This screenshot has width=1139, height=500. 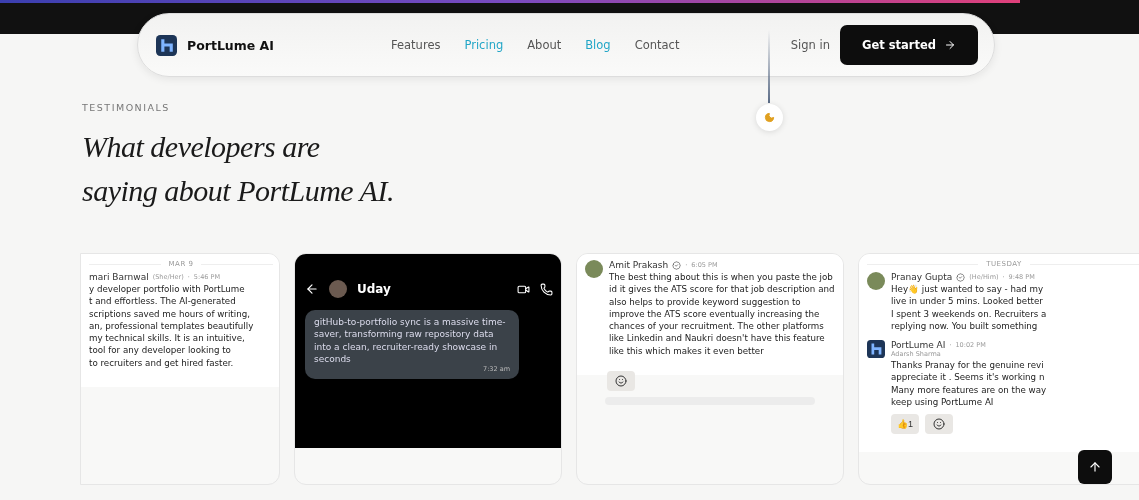 I want to click on nav-link: Contact, so click(x=657, y=45).